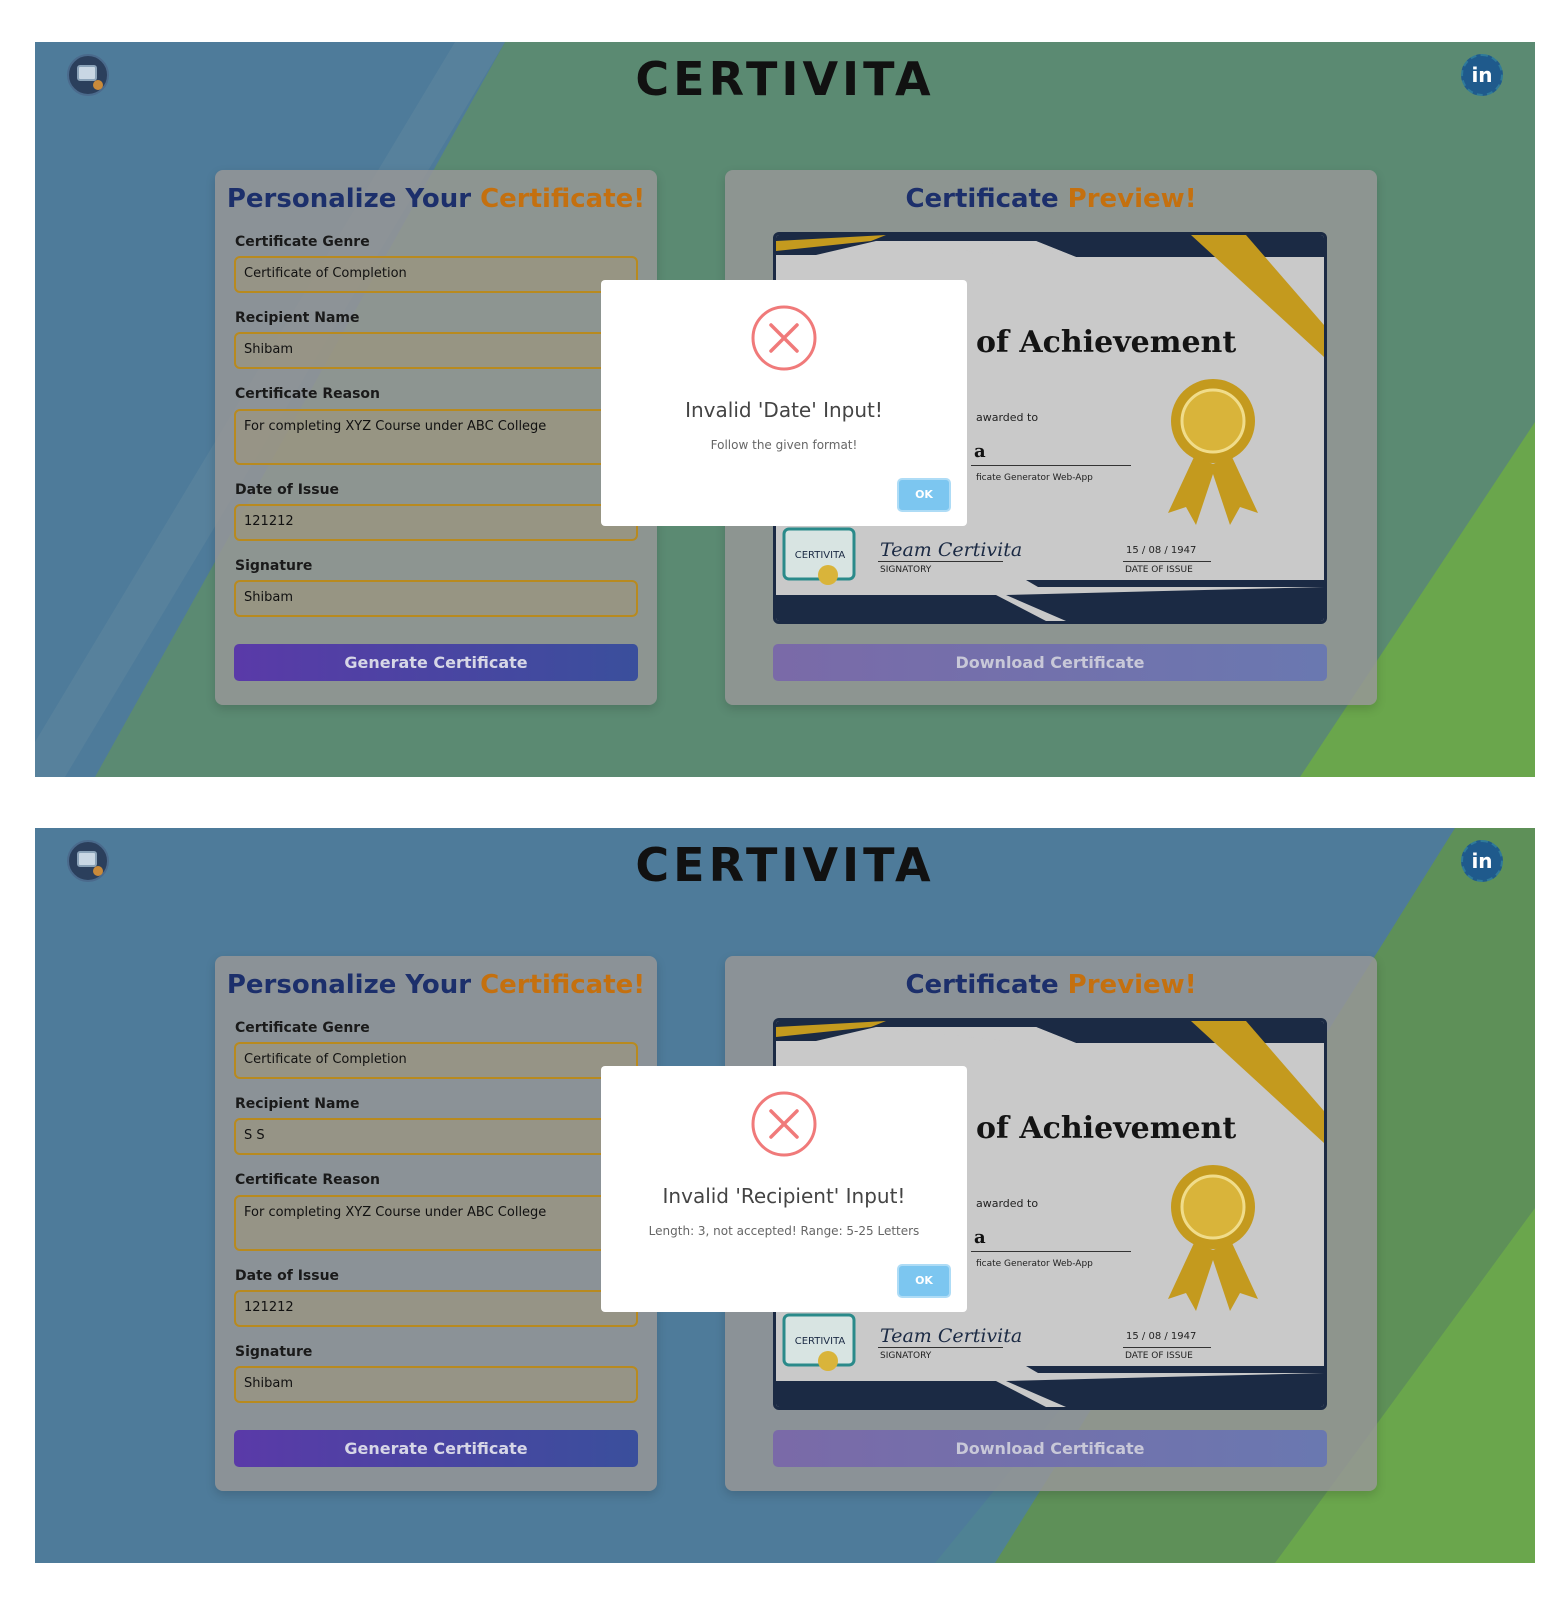  I want to click on recipient-input: S S, so click(436, 1136).